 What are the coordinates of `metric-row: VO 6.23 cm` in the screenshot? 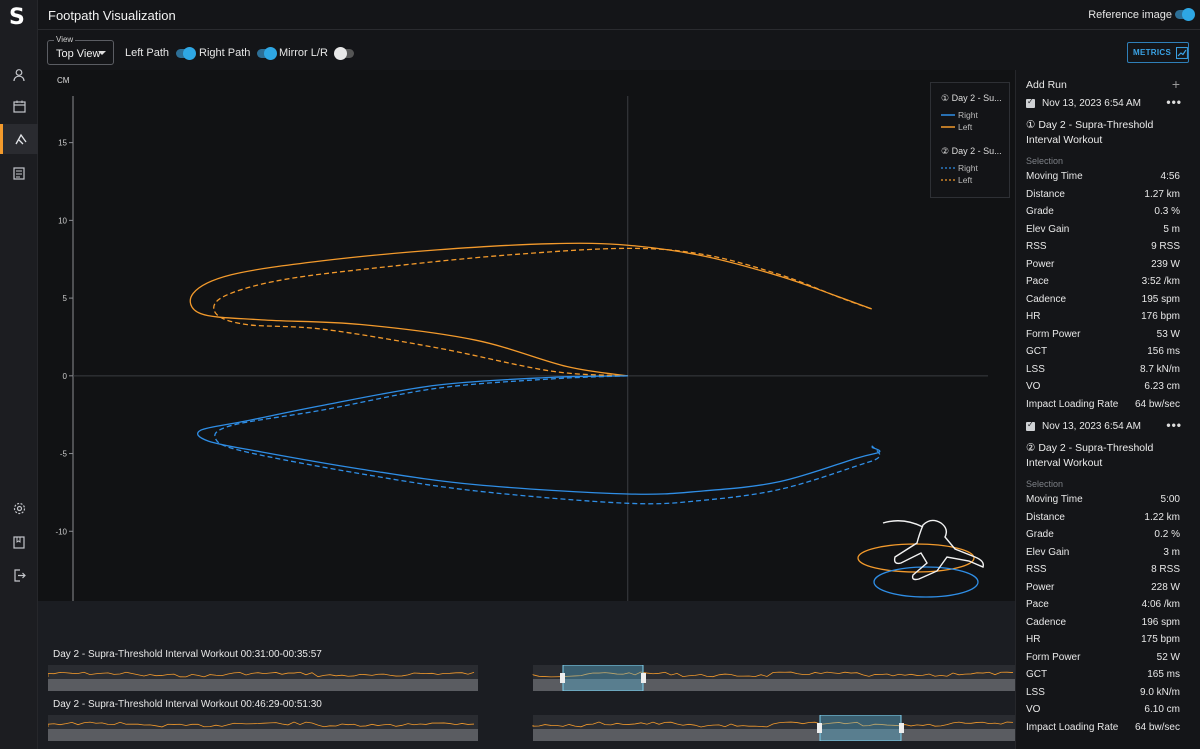 It's located at (1103, 386).